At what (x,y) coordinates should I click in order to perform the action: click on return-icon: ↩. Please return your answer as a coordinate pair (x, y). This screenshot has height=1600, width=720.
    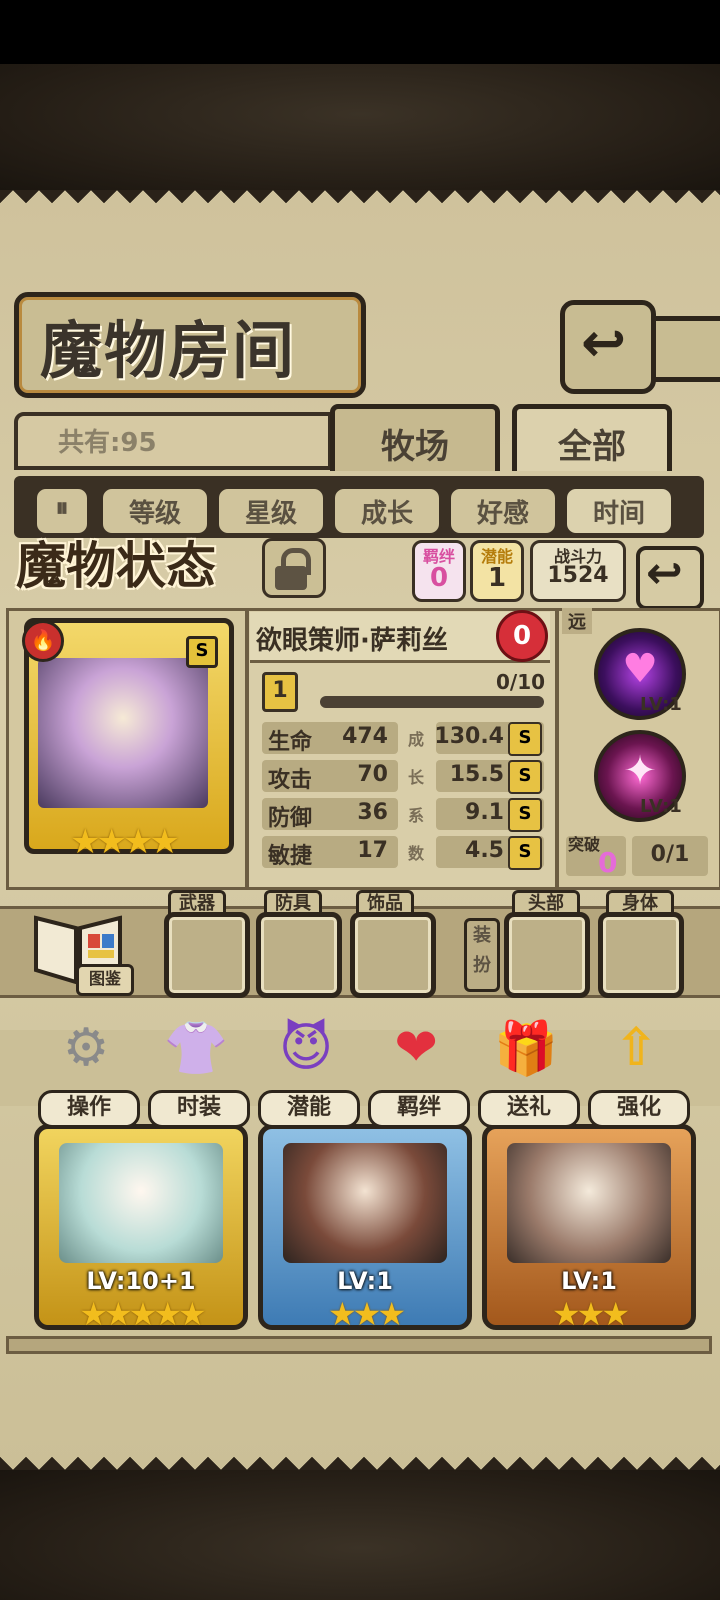
    Looking at the image, I should click on (664, 573).